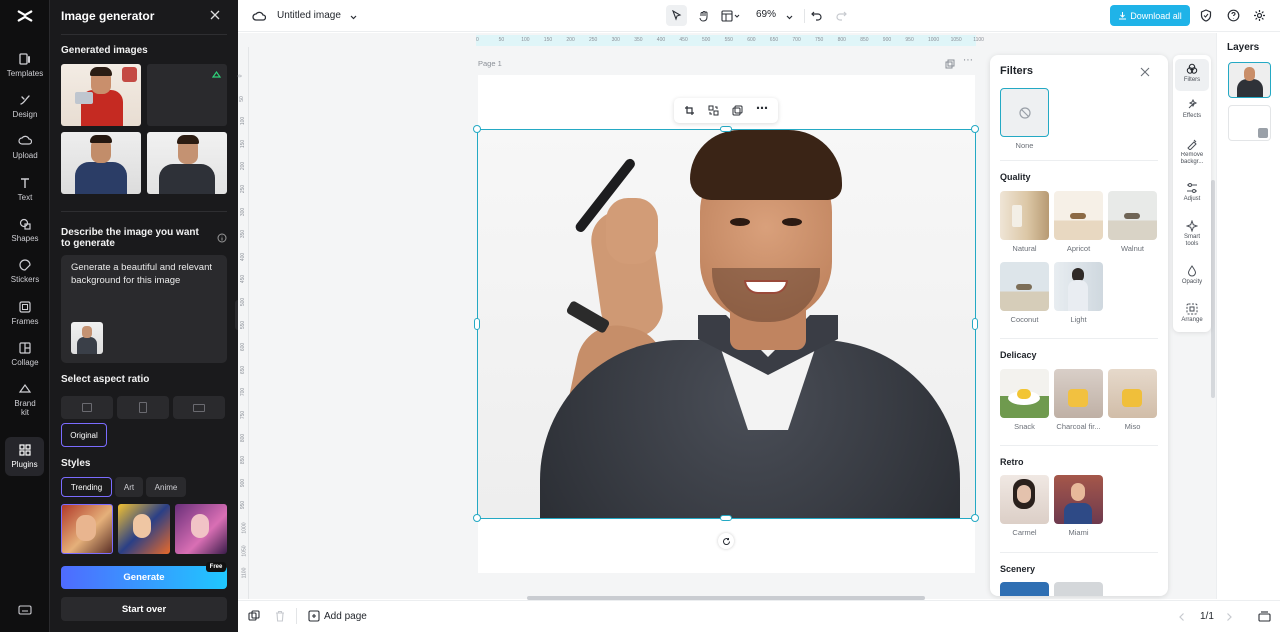 The width and height of the screenshot is (1280, 632). I want to click on resize-handle-right, so click(975, 324).